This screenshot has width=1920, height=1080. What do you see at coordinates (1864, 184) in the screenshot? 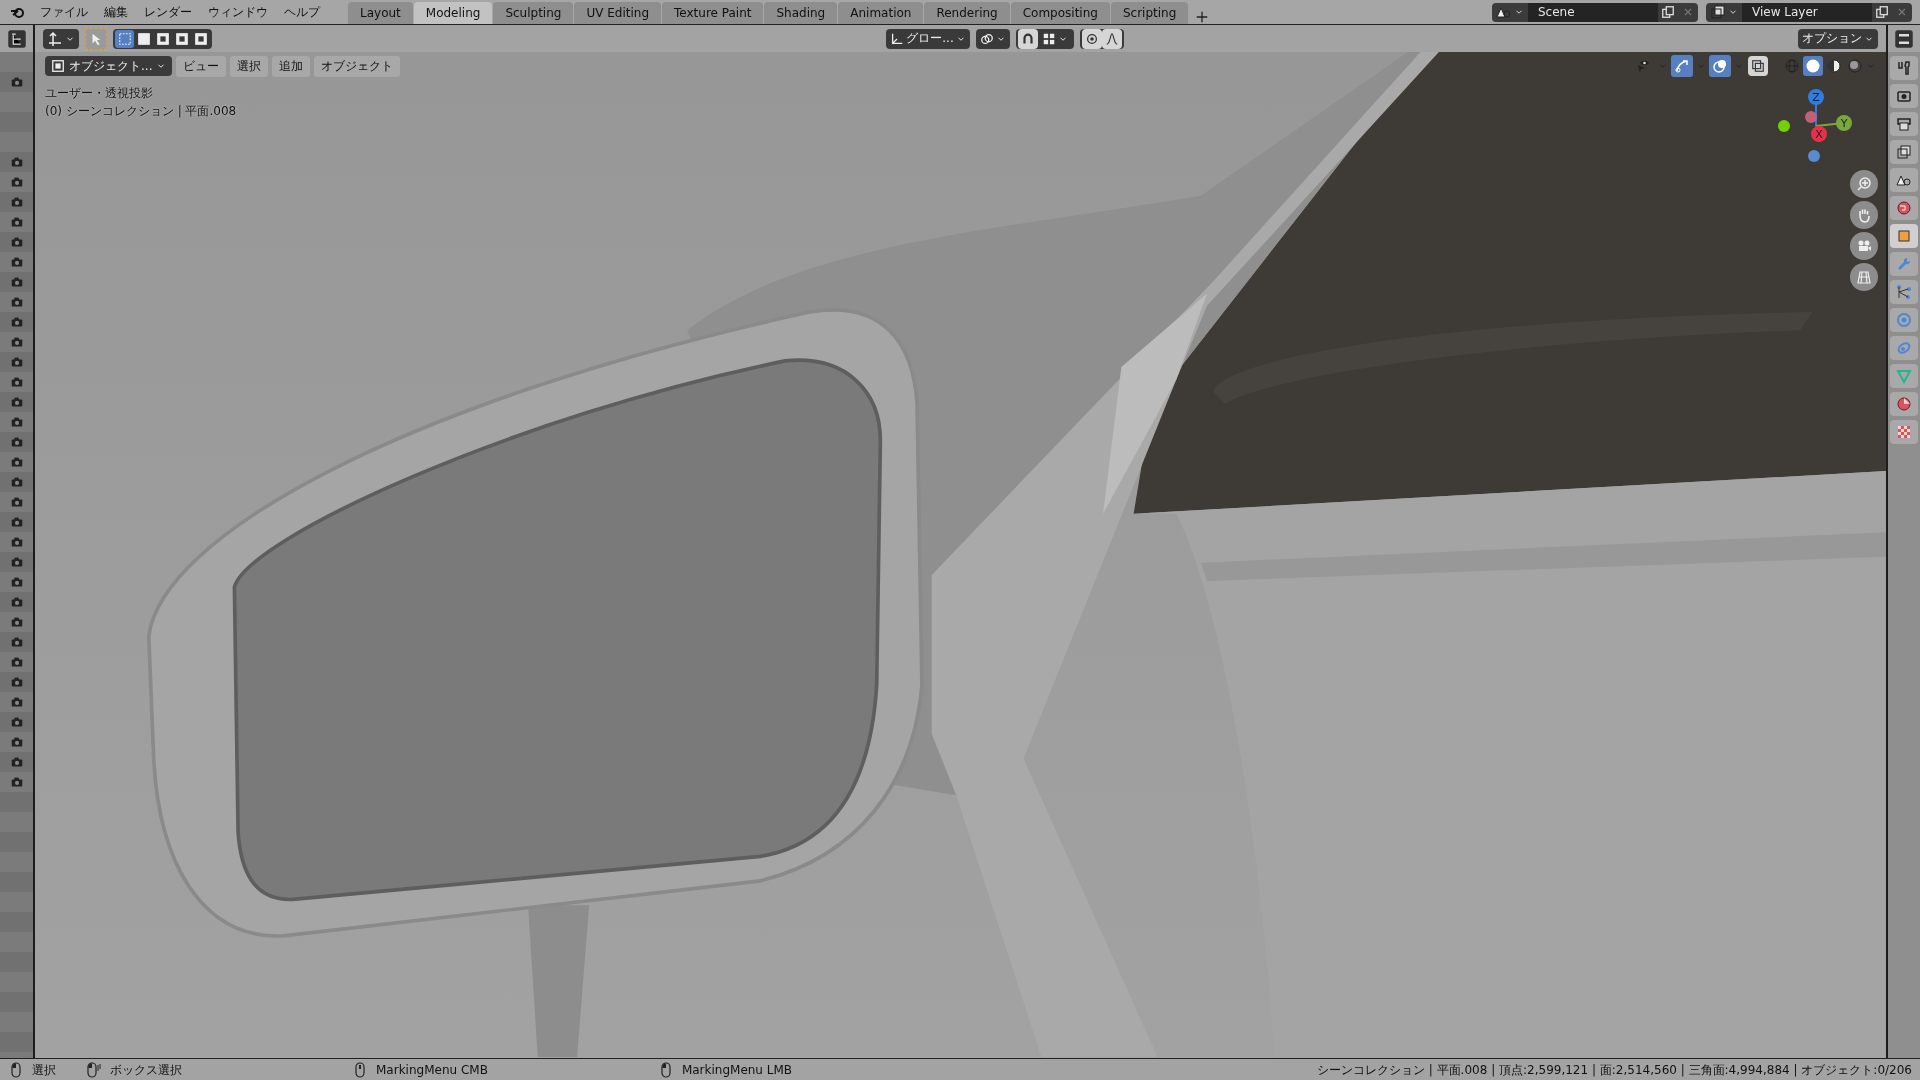
I see `zoom-icon` at bounding box center [1864, 184].